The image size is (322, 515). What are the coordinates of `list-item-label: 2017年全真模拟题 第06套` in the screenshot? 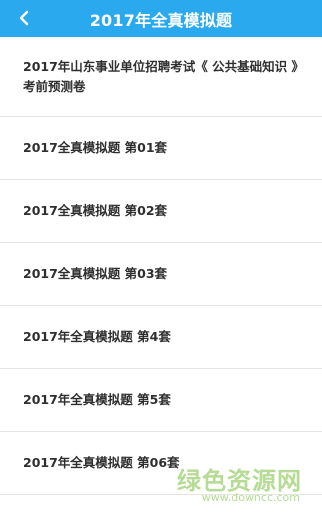 It's located at (101, 462).